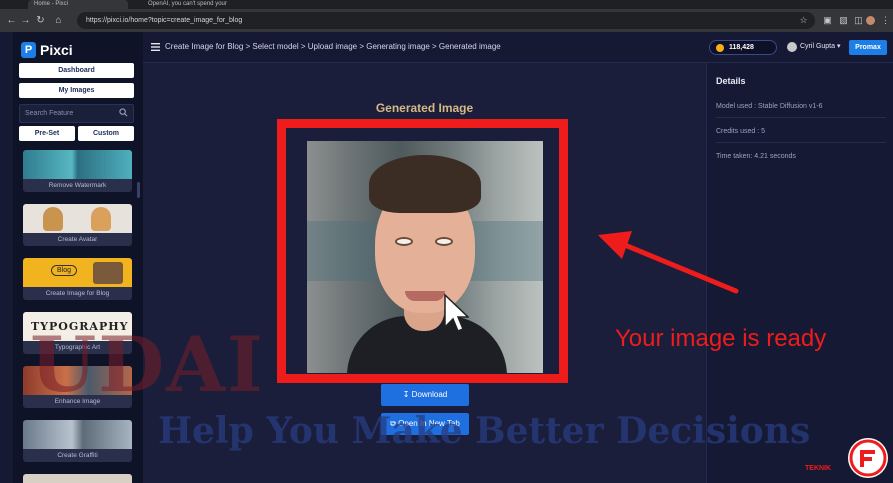 The image size is (893, 483). I want to click on search-icon, so click(123, 112).